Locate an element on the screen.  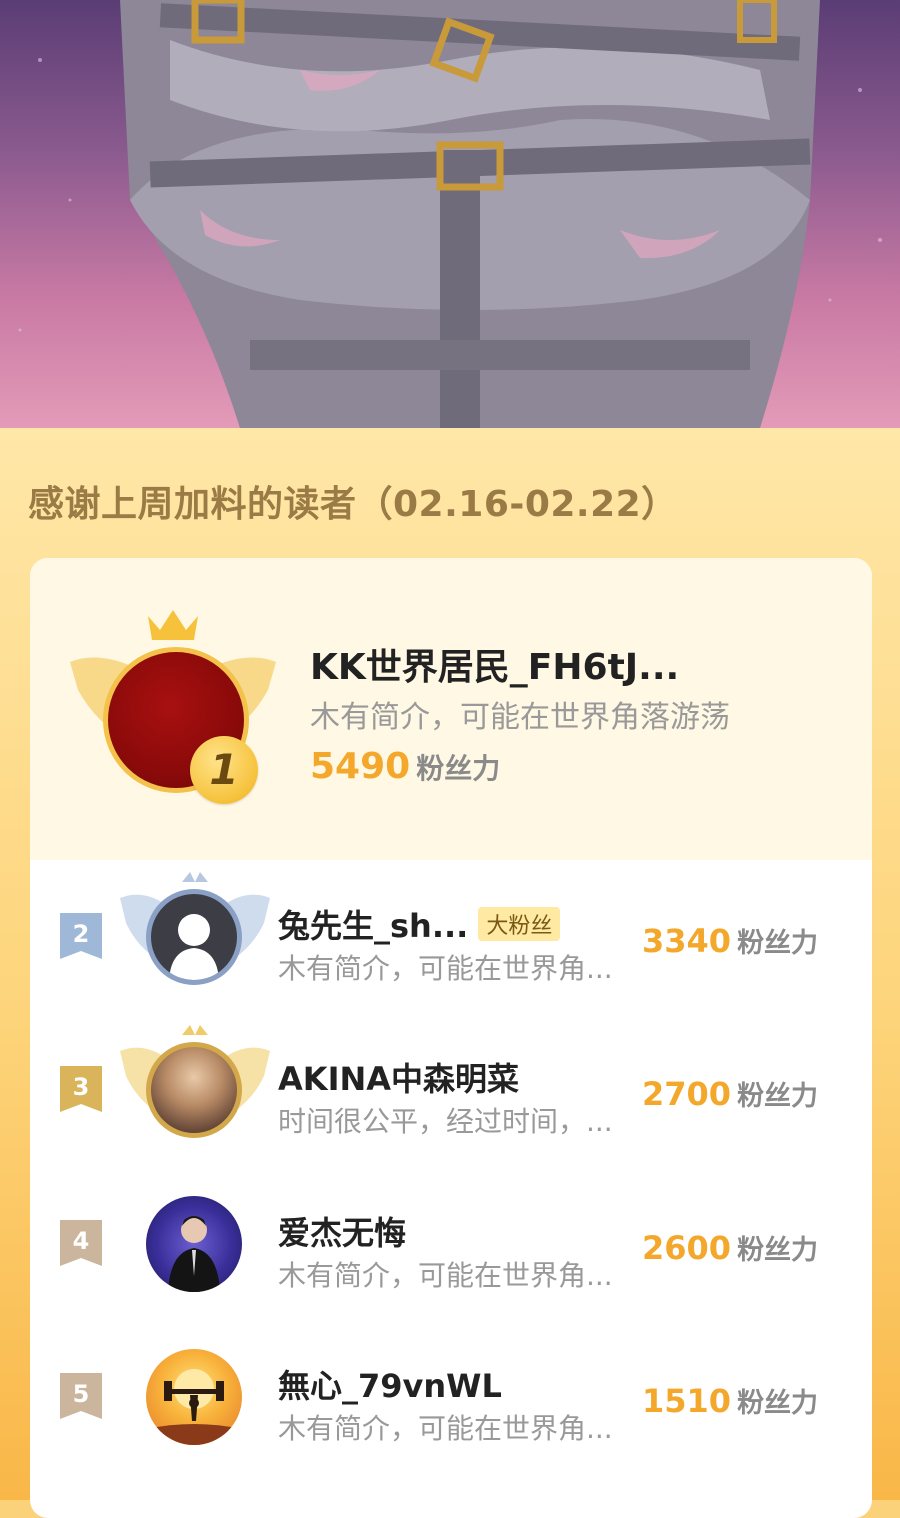
reader-name: AKINA中森明菜 is located at coordinates (398, 1077).